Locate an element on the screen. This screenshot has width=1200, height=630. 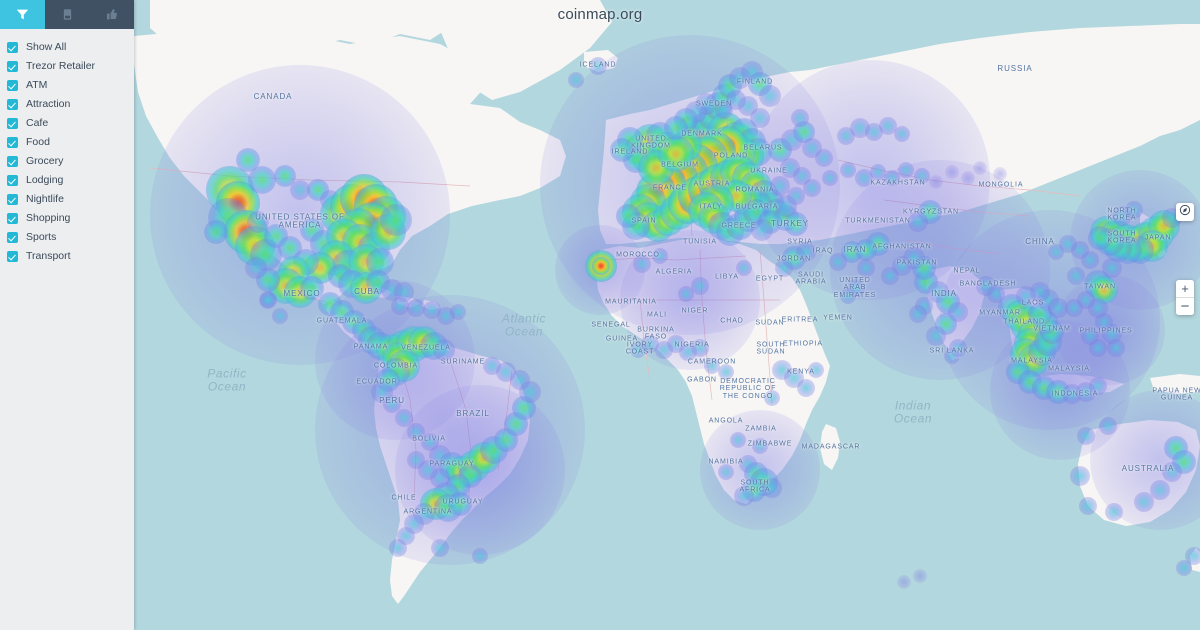
thumbs-up-icon is located at coordinates (111, 14).